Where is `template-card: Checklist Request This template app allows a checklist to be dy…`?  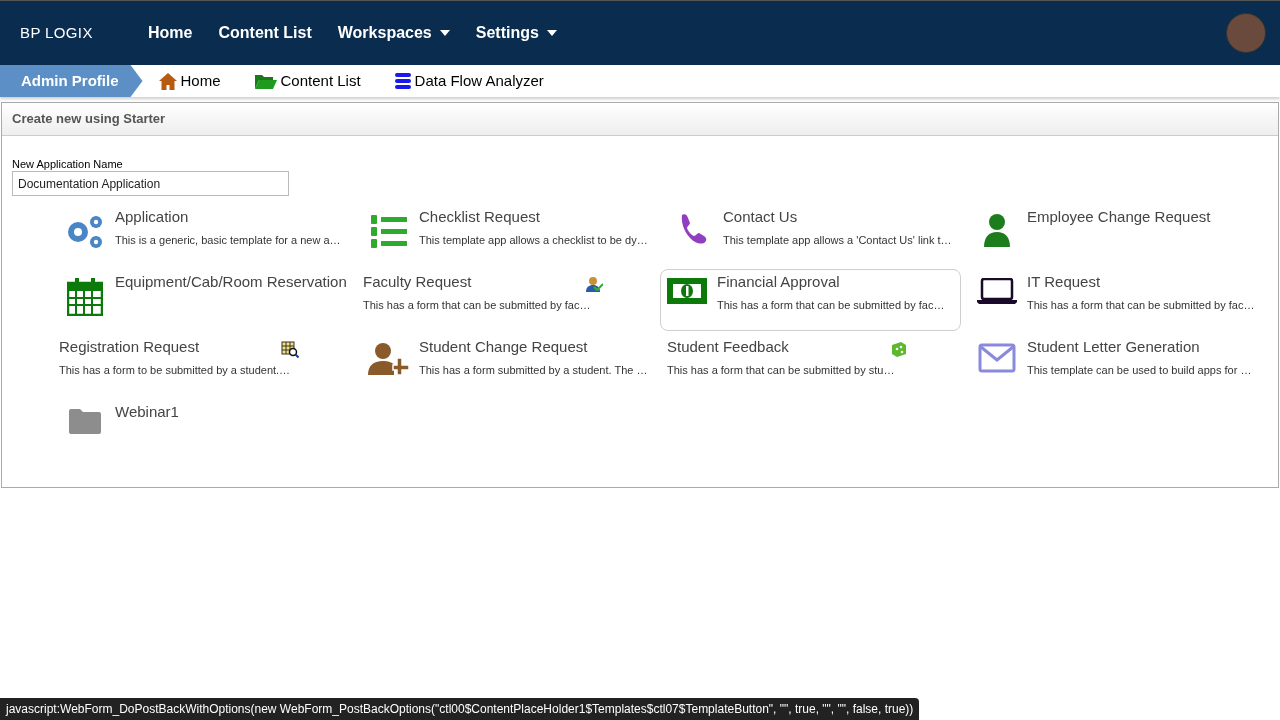
template-card: Checklist Request This template app allows a checklist to be dy… is located at coordinates (512, 235).